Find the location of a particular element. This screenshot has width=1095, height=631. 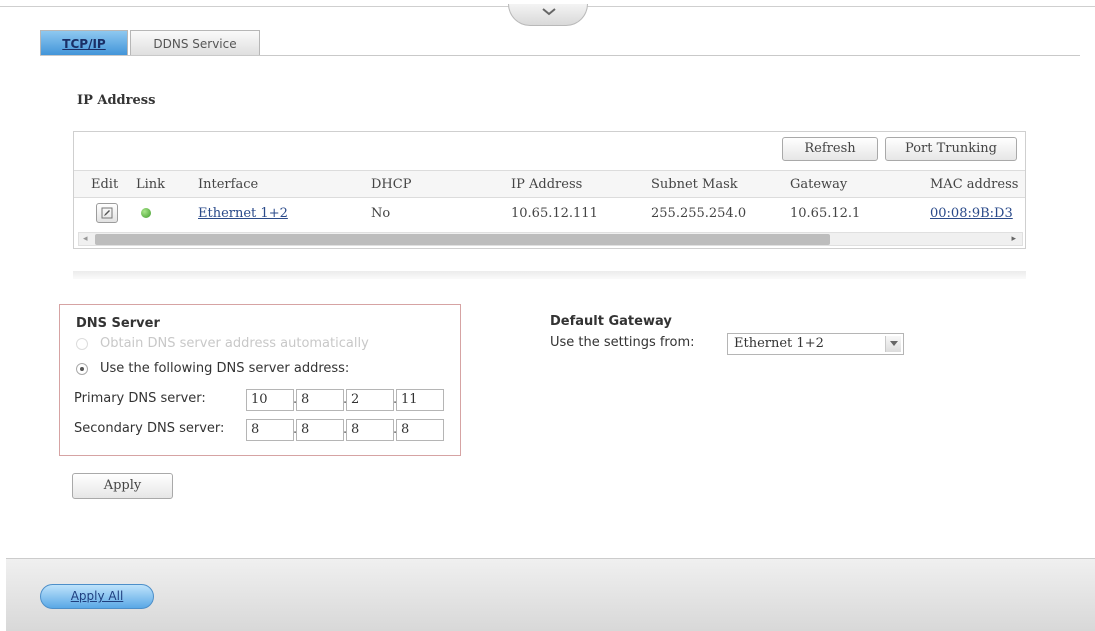

edit-button is located at coordinates (107, 213).